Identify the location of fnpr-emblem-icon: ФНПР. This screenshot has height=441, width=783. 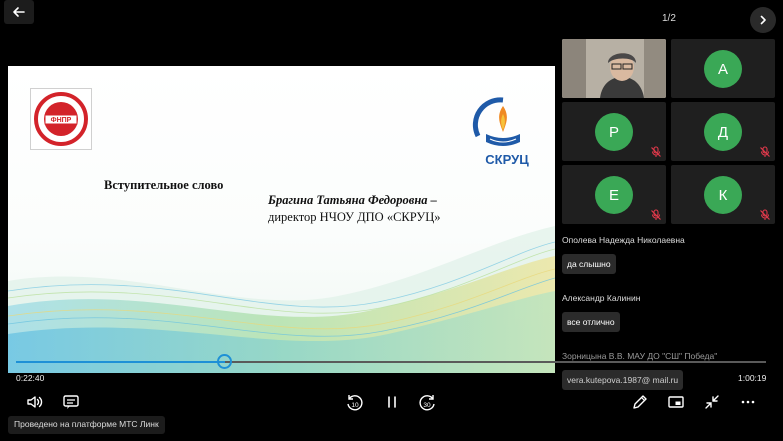
(61, 119).